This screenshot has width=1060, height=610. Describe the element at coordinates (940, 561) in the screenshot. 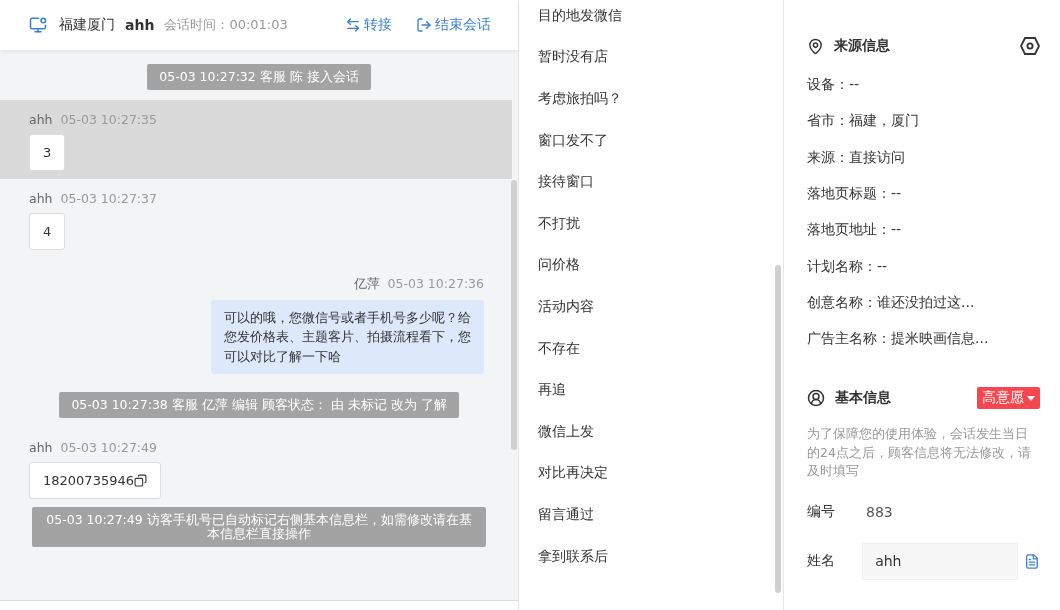

I see `name-input: ahh` at that location.